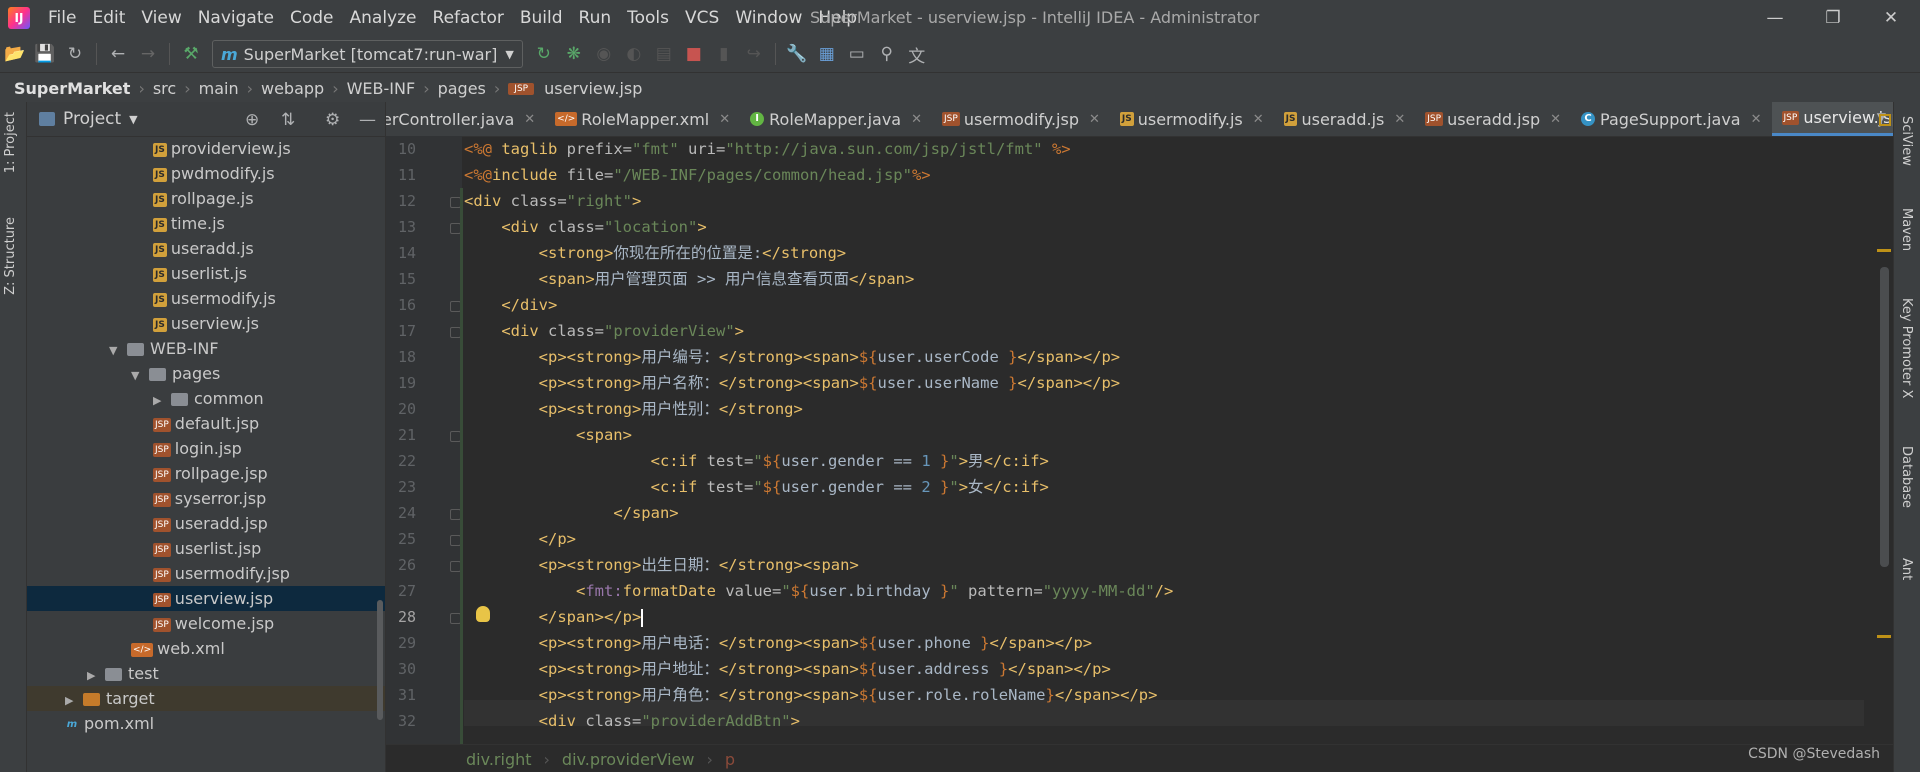 Image resolution: width=1920 pixels, height=772 pixels. What do you see at coordinates (1906, 141) in the screenshot?
I see `tab-sciview: SciView` at bounding box center [1906, 141].